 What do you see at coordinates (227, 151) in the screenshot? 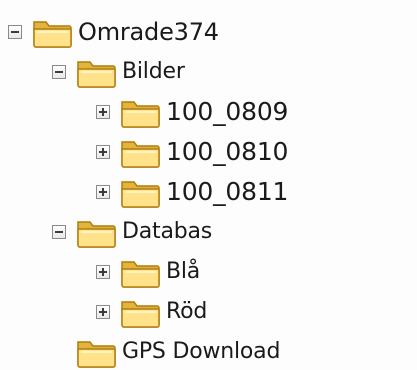
I see `tree-node-label: 100_0810` at bounding box center [227, 151].